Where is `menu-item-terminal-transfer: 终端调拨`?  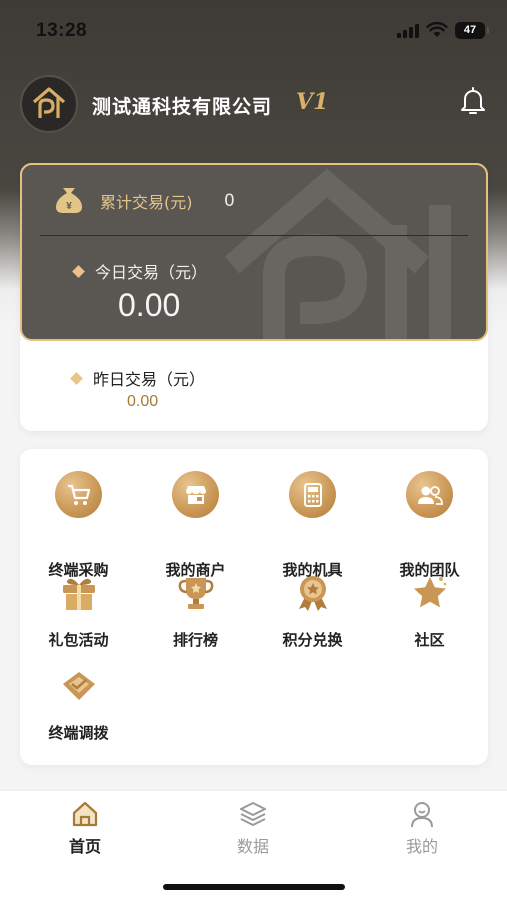
menu-item-terminal-transfer: 终端调拨 is located at coordinates (78, 707).